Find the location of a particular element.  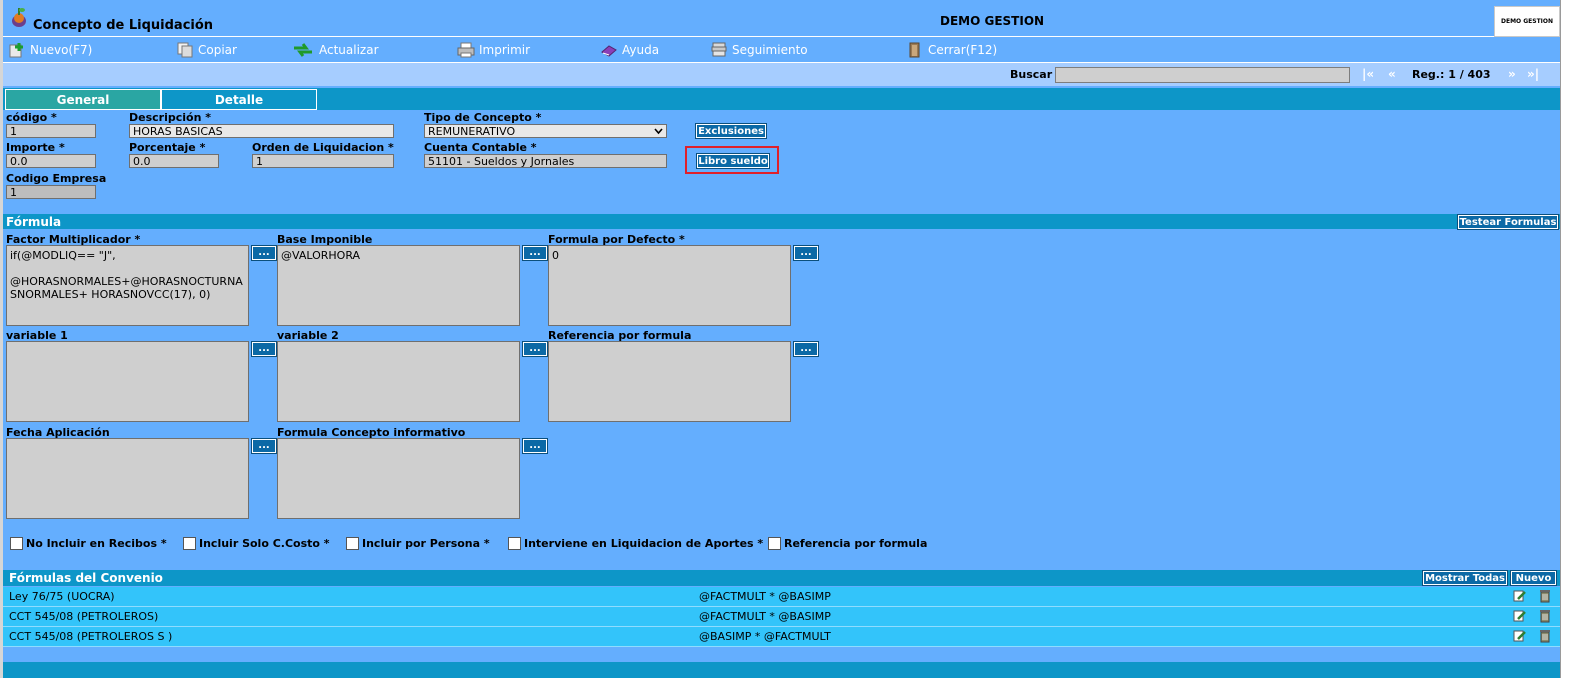

exclusiones-button: Exclusiones is located at coordinates (731, 131).